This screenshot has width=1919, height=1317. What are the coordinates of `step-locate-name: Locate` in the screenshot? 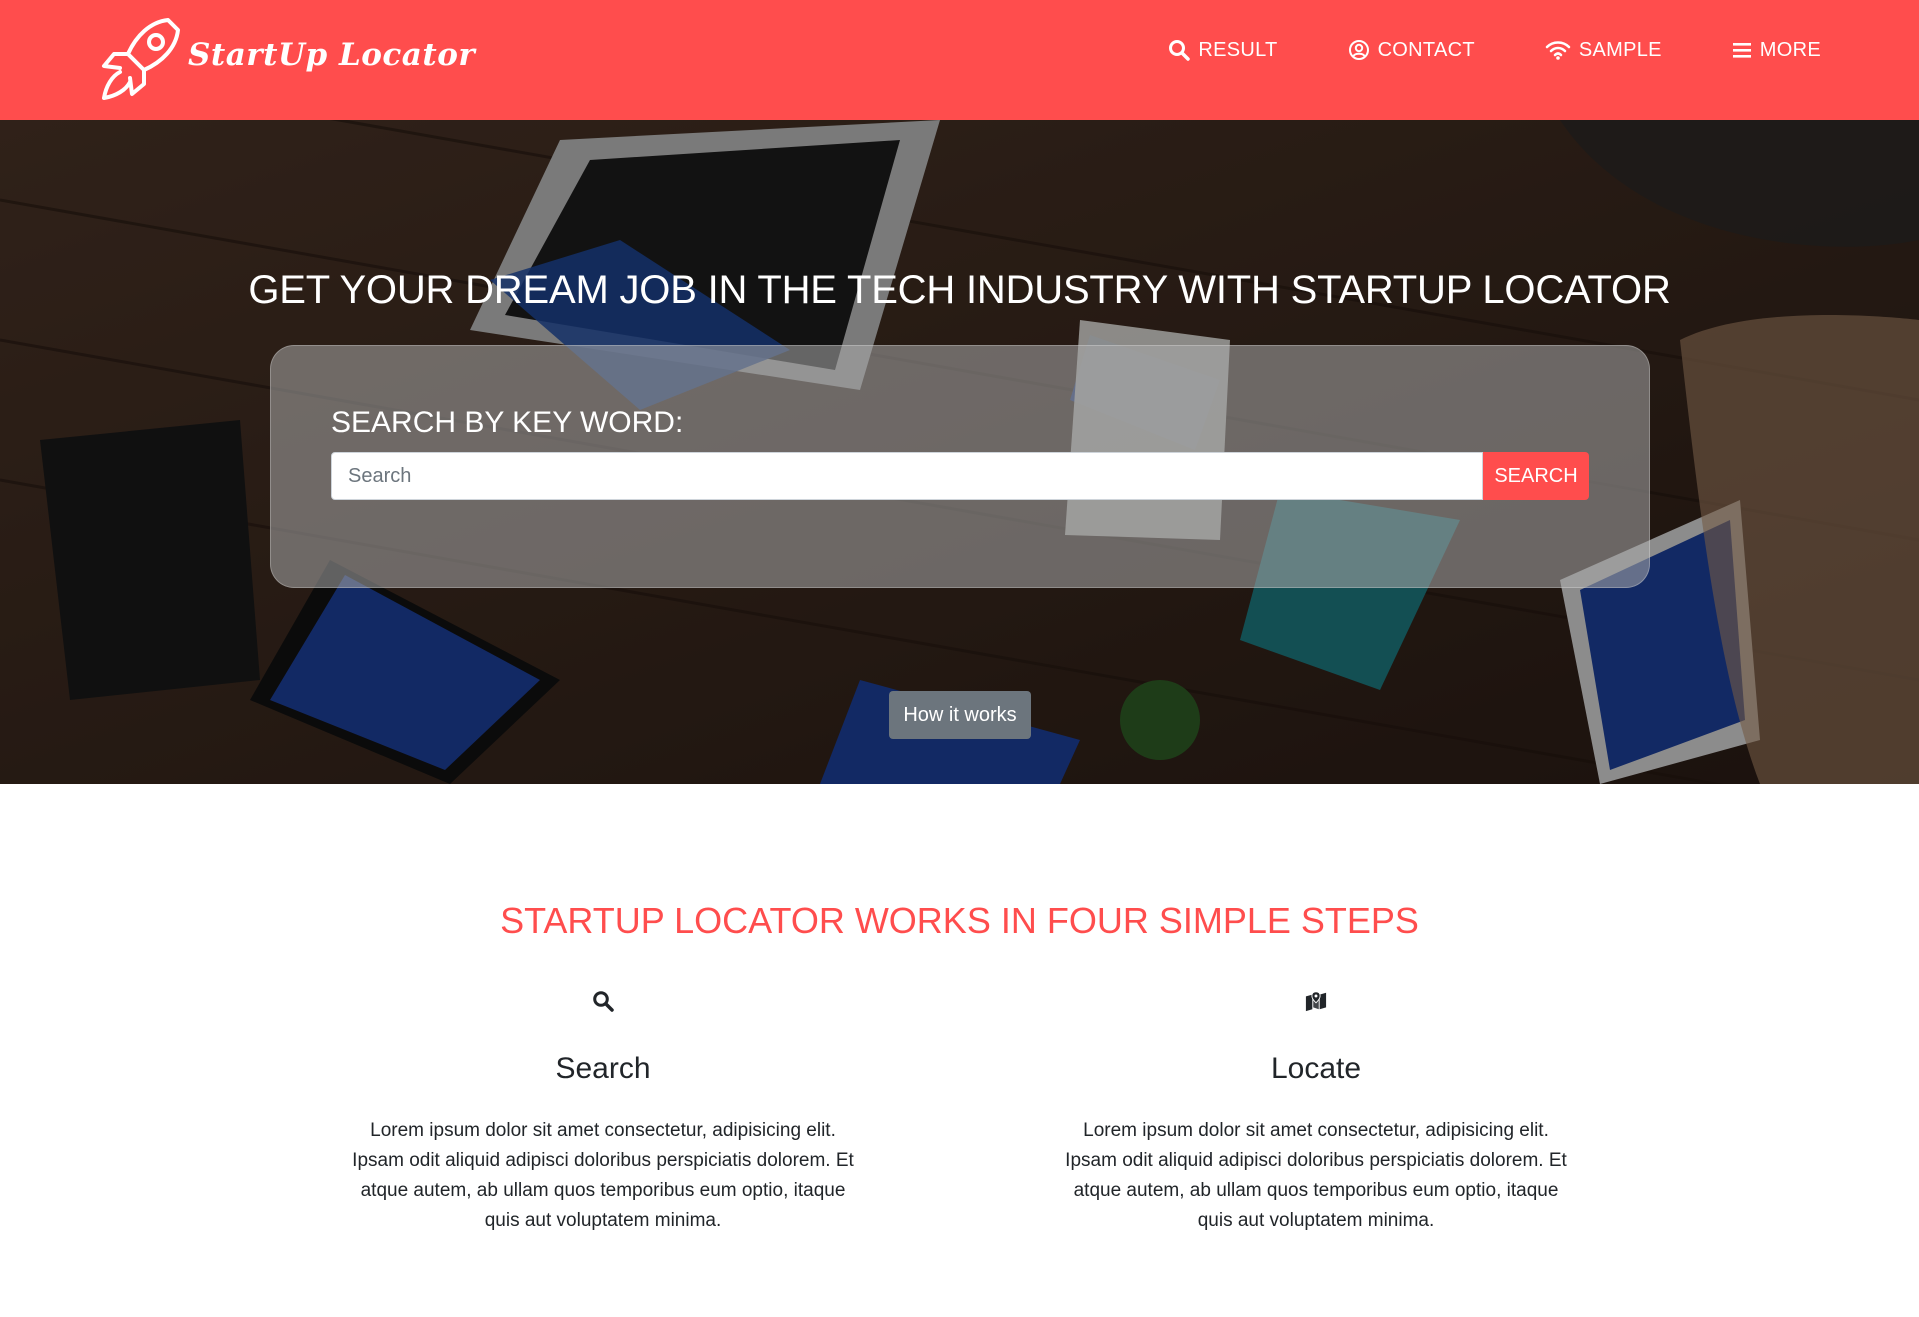 It's located at (1316, 1068).